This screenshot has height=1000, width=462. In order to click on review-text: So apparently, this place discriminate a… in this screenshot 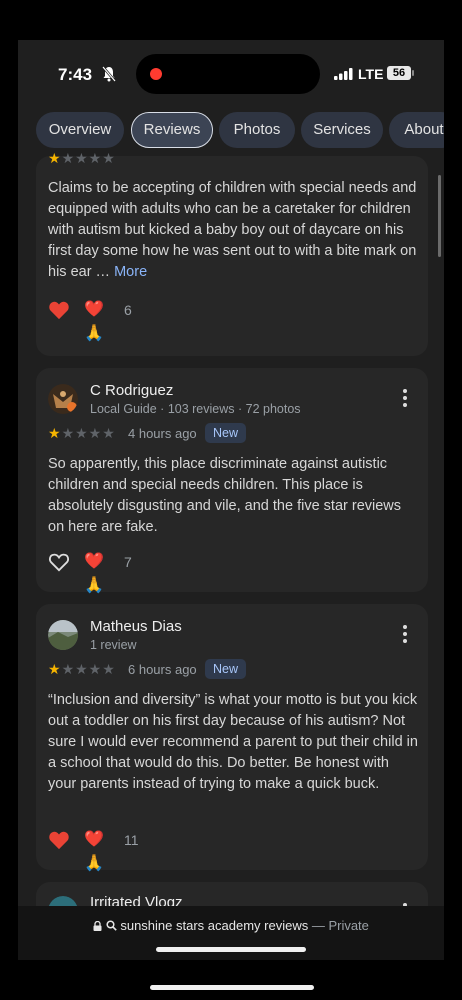, I will do `click(225, 495)`.